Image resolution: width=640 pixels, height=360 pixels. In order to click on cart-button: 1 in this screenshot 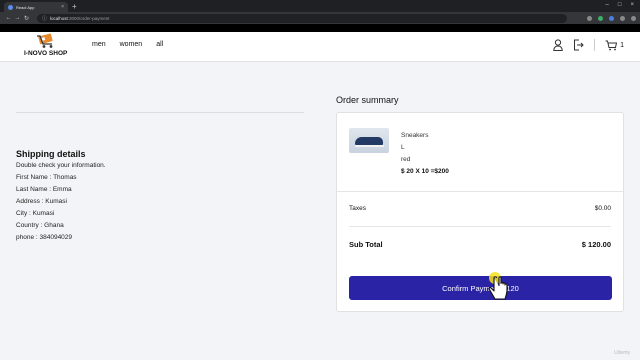, I will do `click(614, 45)`.